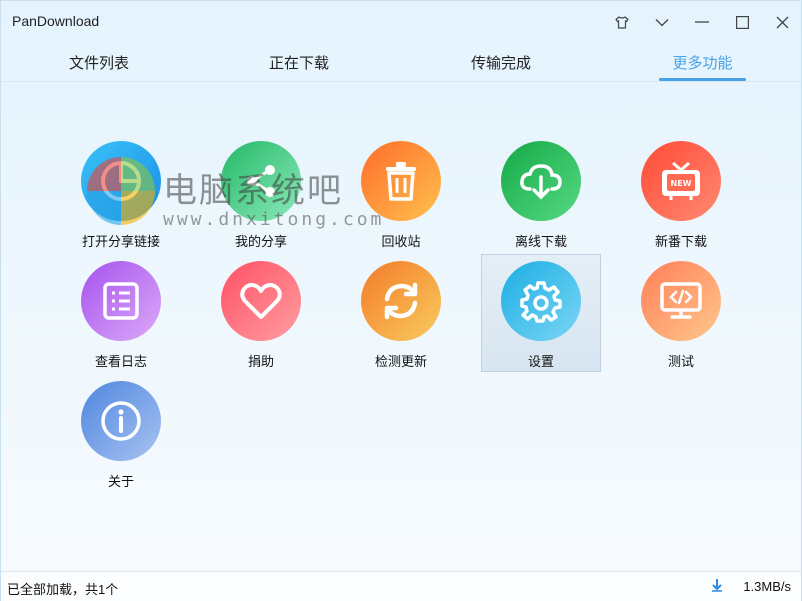  I want to click on check-update-button: 检测更新, so click(401, 314).